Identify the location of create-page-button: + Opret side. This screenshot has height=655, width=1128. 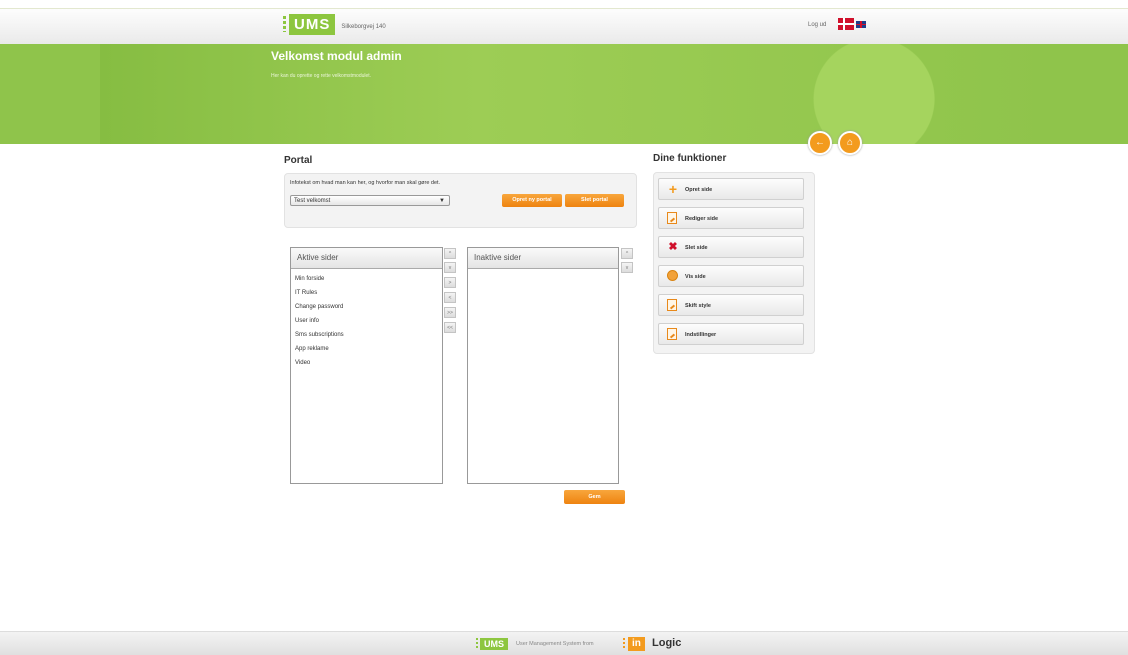
(731, 189).